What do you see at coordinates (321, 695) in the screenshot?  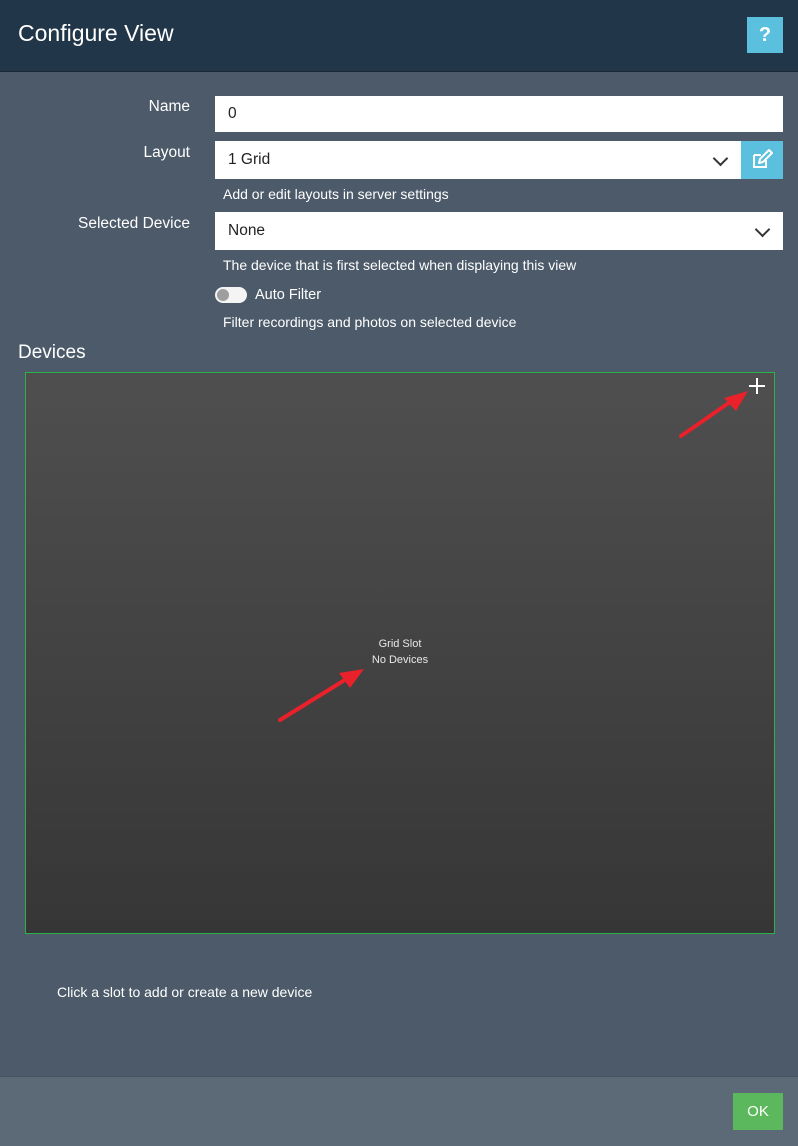 I see `annotation-arrow-center` at bounding box center [321, 695].